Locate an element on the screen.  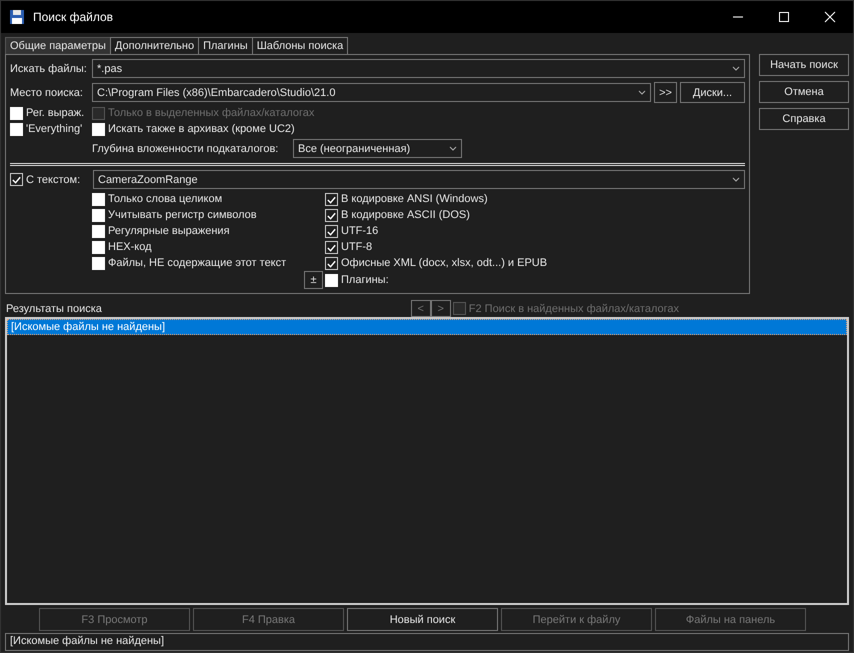
expand-button: >> is located at coordinates (665, 92).